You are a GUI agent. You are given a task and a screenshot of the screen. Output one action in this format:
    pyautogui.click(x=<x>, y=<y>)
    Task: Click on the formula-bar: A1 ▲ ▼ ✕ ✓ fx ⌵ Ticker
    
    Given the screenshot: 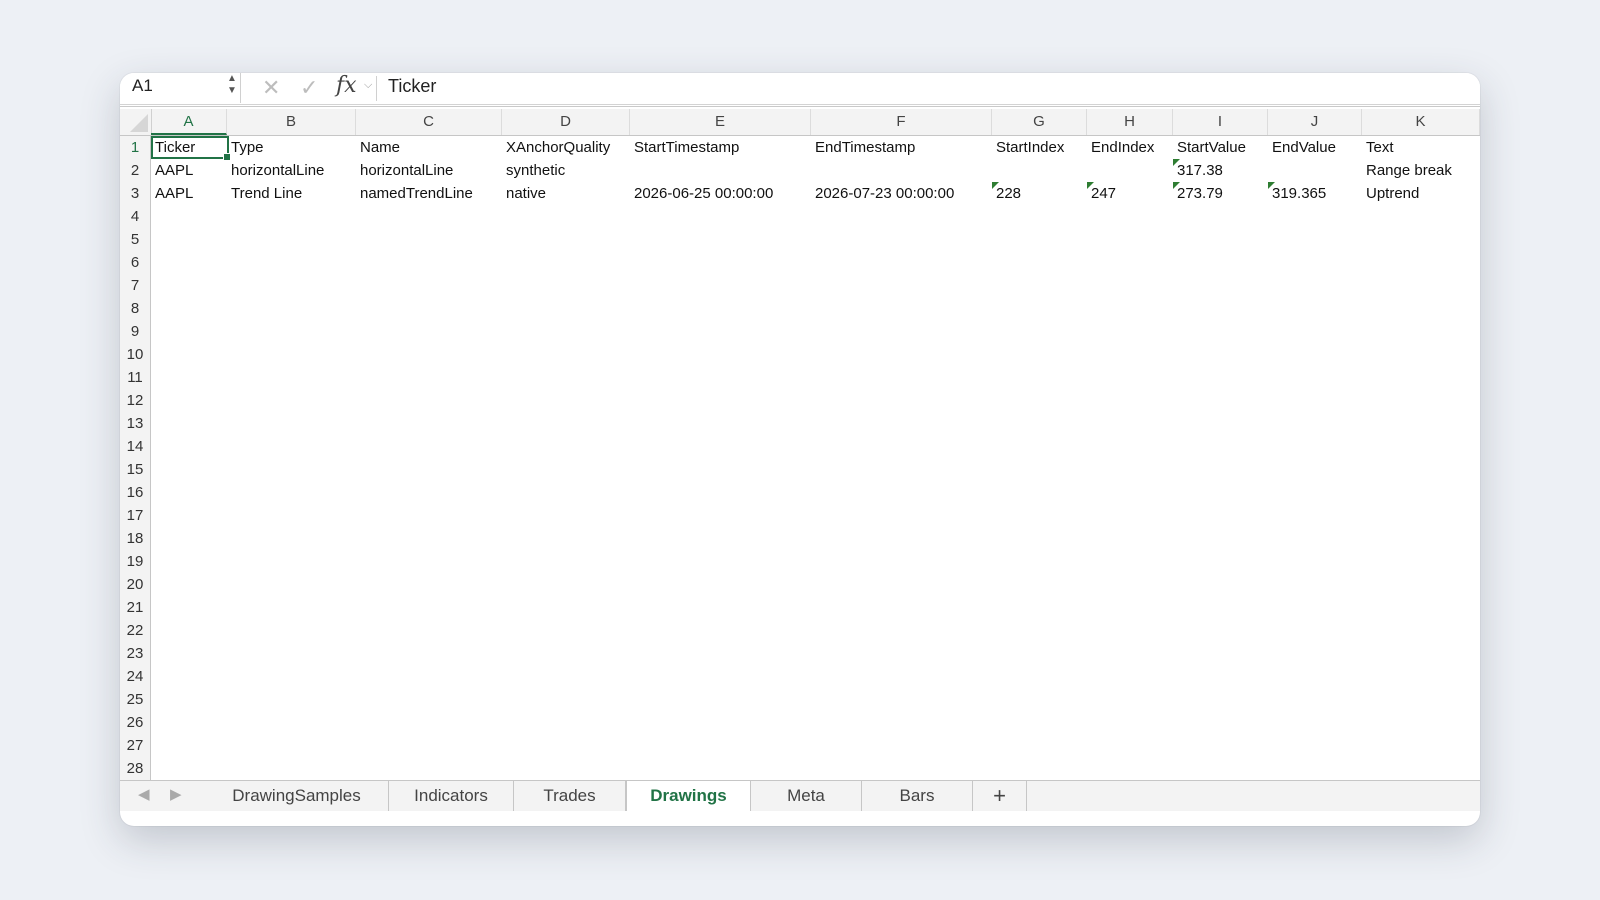 What is the action you would take?
    pyautogui.click(x=800, y=89)
    